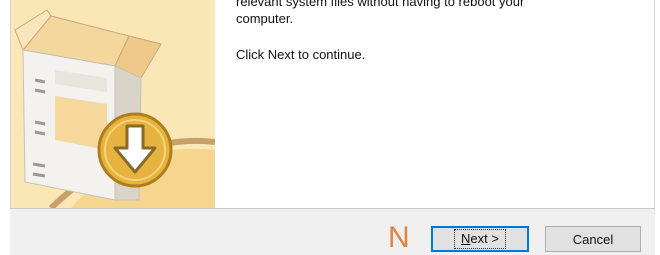 This screenshot has width=660, height=255. What do you see at coordinates (484, 238) in the screenshot?
I see `next-label-rest: ext >` at bounding box center [484, 238].